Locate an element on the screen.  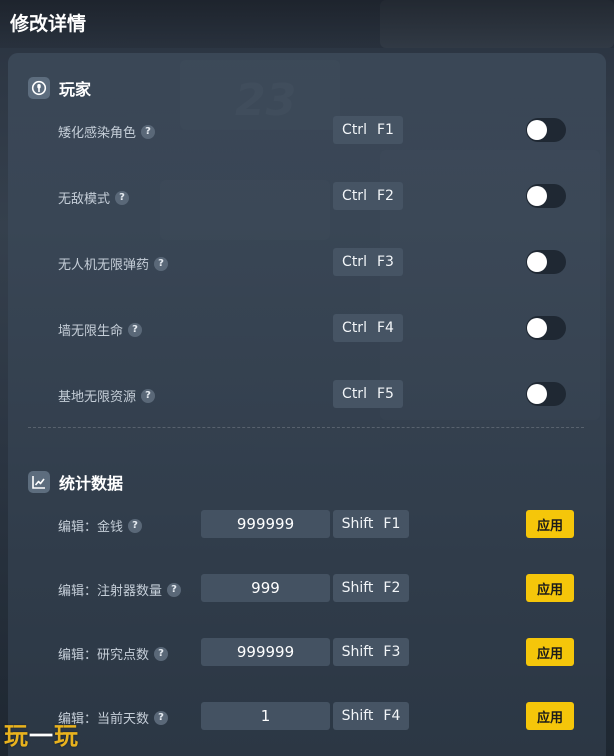
cheat-label: 矮化感染角色 is located at coordinates (97, 133).